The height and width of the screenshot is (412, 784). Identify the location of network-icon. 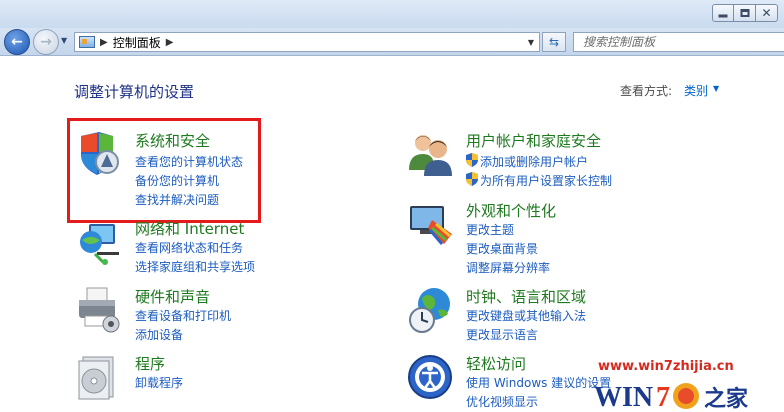
(99, 242).